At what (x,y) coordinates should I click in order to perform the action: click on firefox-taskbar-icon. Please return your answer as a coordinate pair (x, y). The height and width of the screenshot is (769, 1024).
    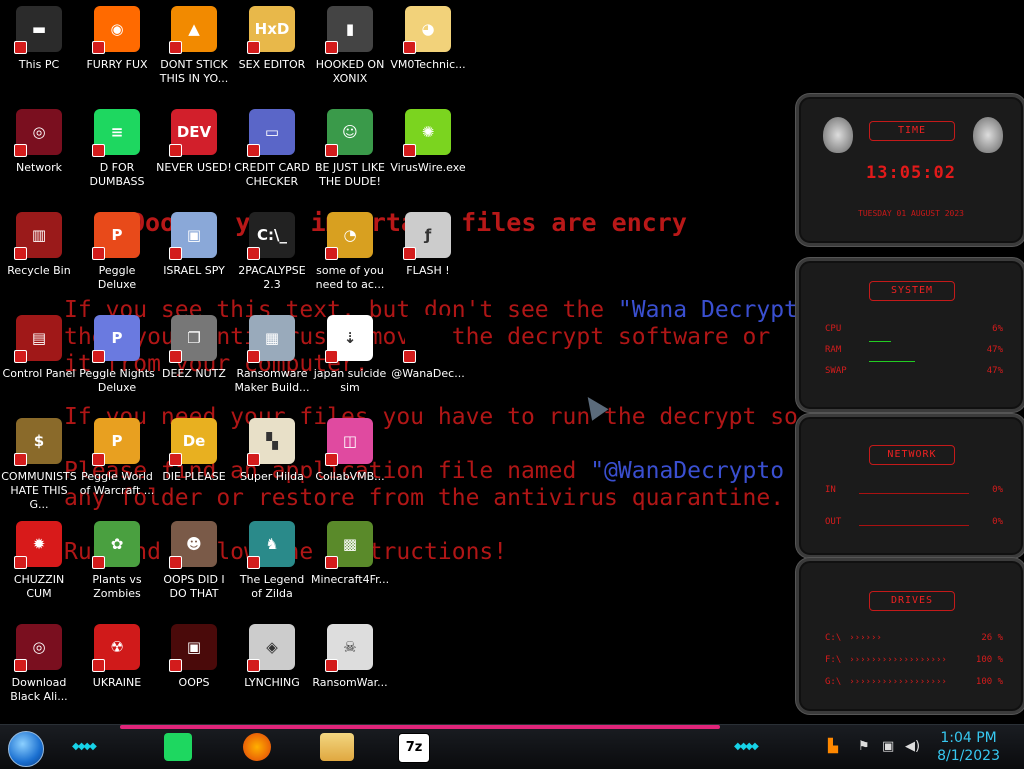
    Looking at the image, I should click on (257, 747).